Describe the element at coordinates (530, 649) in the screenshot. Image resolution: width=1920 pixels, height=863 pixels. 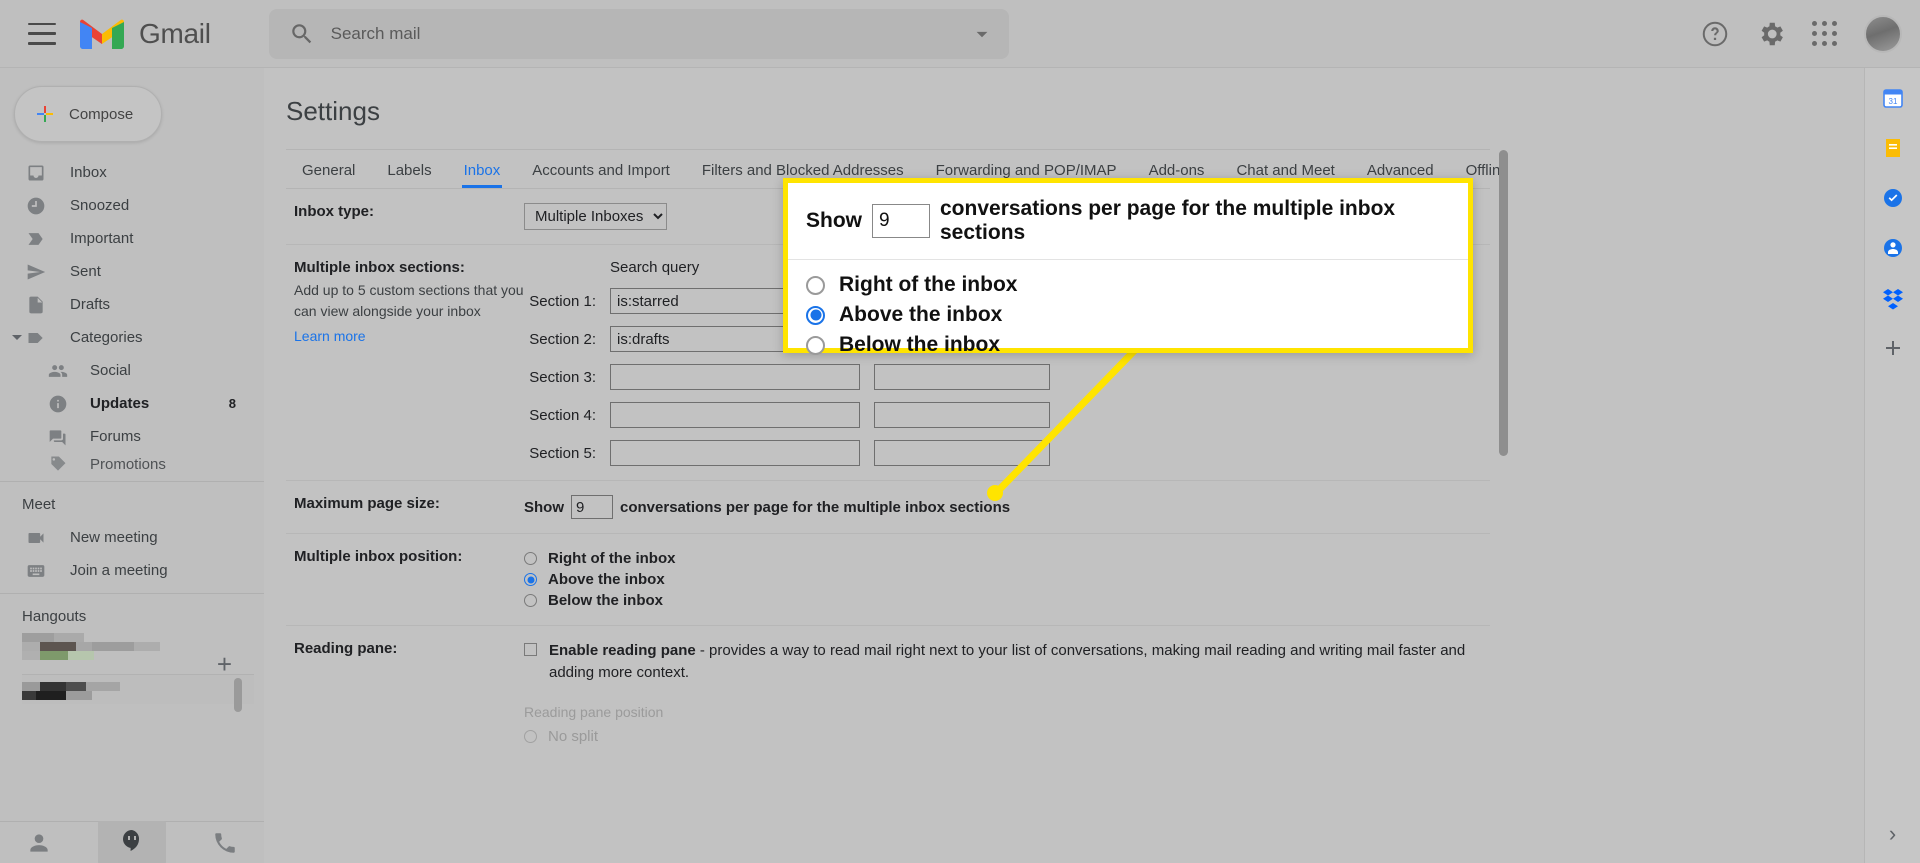
I see `enable-reading-pane-checkbox` at that location.